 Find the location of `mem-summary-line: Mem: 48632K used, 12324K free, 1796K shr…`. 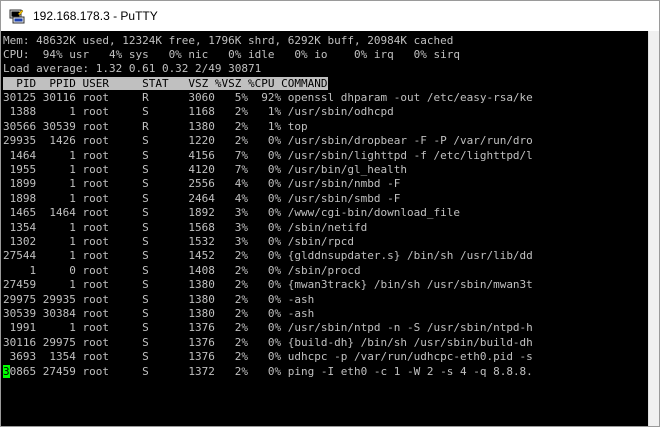

mem-summary-line: Mem: 48632K used, 12324K free, 1796K shr… is located at coordinates (228, 40).